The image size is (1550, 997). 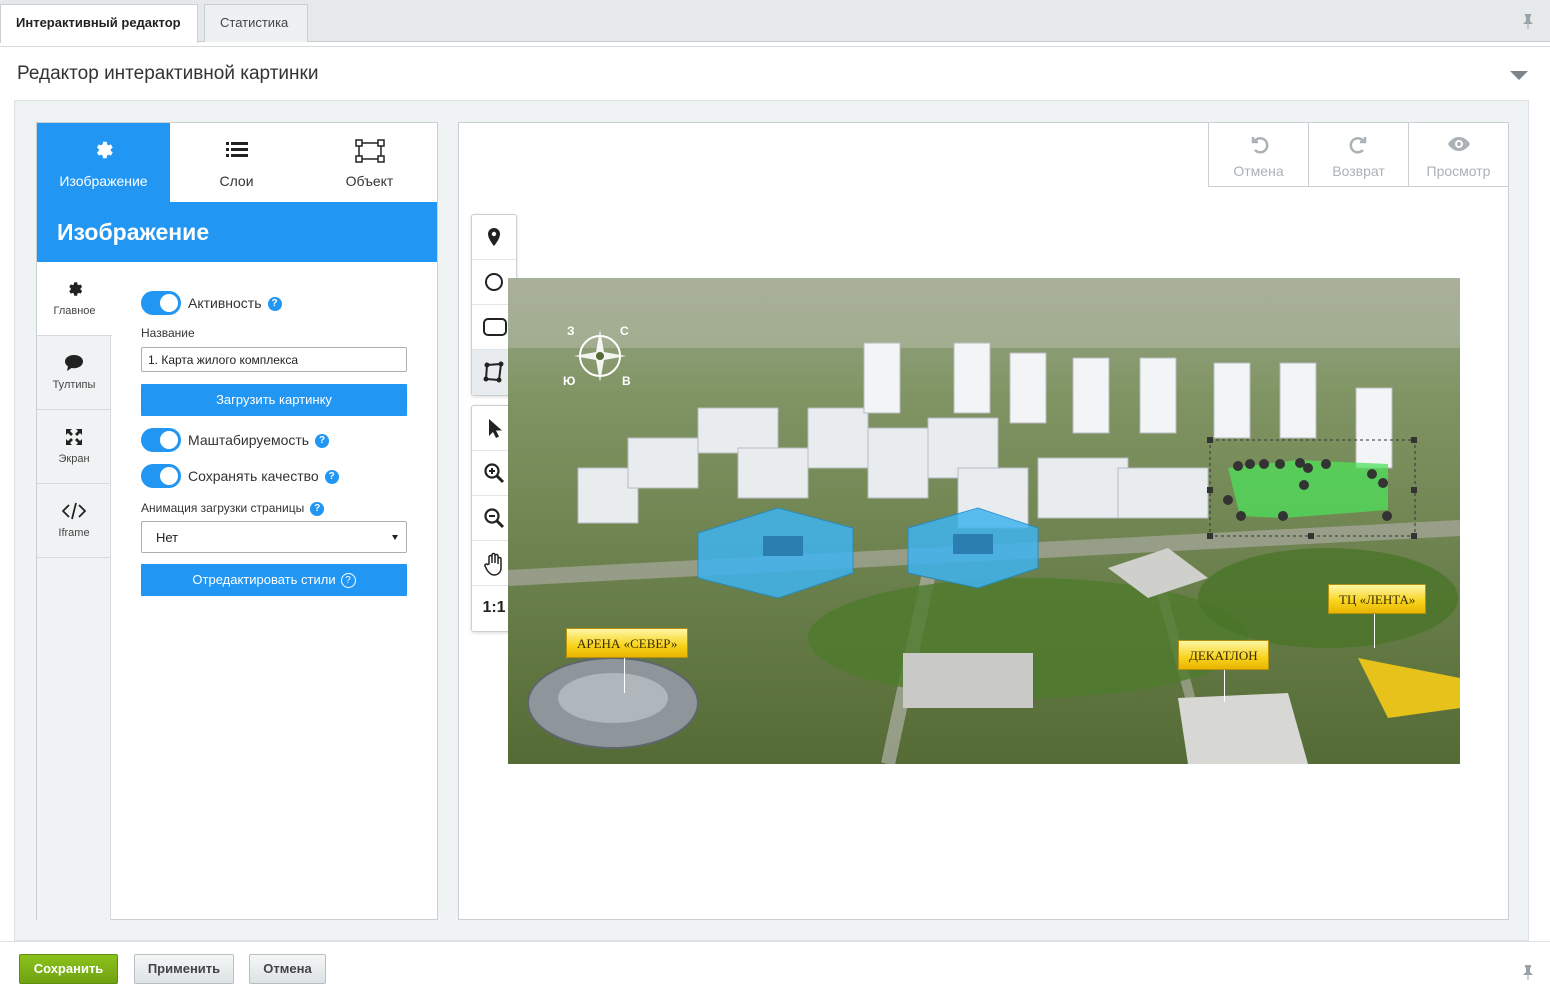 I want to click on edit-styles-button: Отредактировать стили?, so click(x=274, y=580).